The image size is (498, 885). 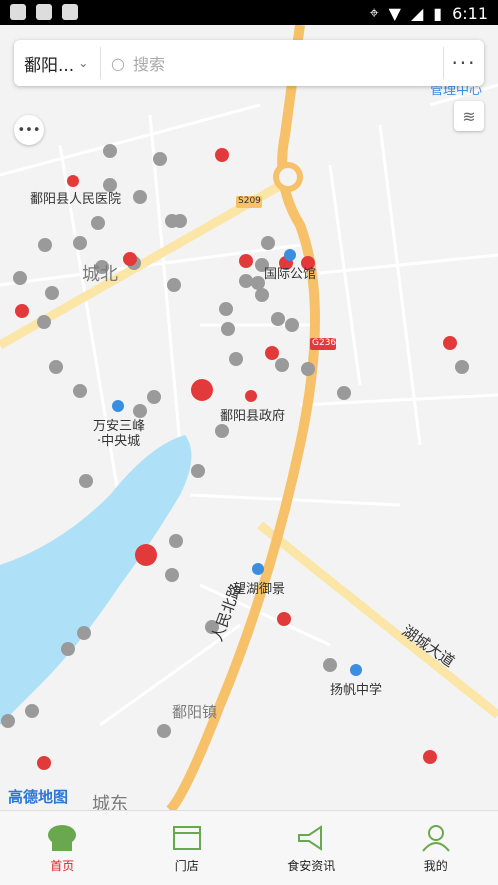 I want to click on wifi-icon: ▼, so click(x=395, y=13).